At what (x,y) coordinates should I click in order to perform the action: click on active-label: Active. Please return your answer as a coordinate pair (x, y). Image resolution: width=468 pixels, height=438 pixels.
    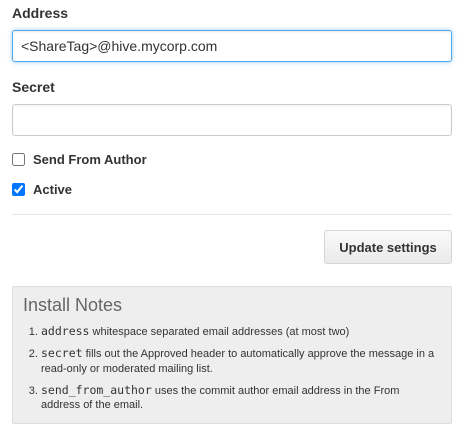
    Looking at the image, I should click on (53, 189).